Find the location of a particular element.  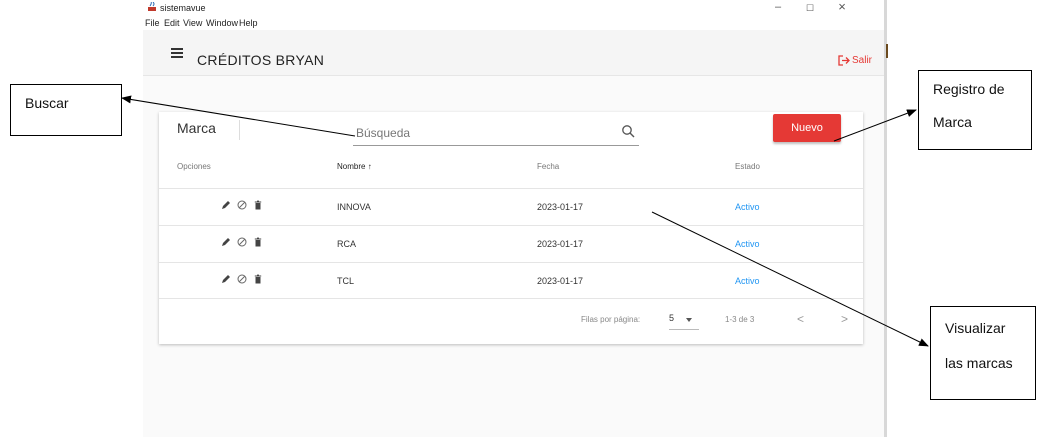

buscar-callout: Buscar is located at coordinates (66, 110).